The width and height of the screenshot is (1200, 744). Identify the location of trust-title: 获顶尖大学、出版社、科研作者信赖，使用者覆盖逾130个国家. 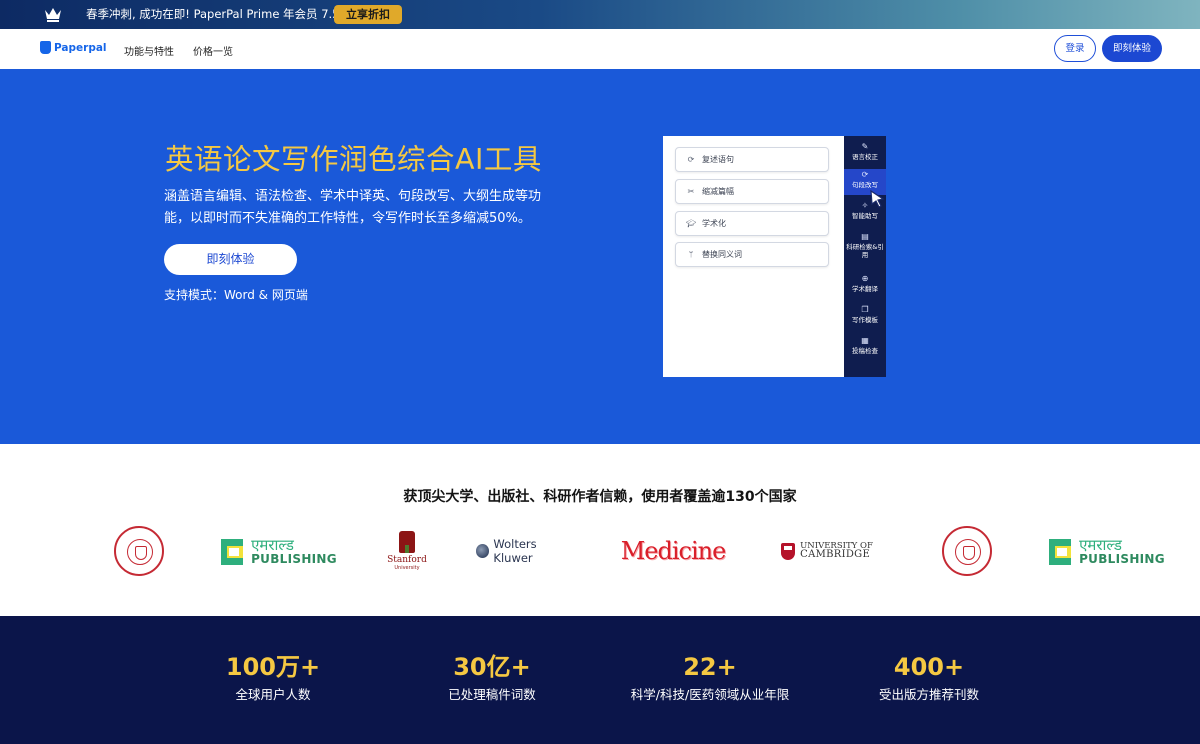
(600, 497).